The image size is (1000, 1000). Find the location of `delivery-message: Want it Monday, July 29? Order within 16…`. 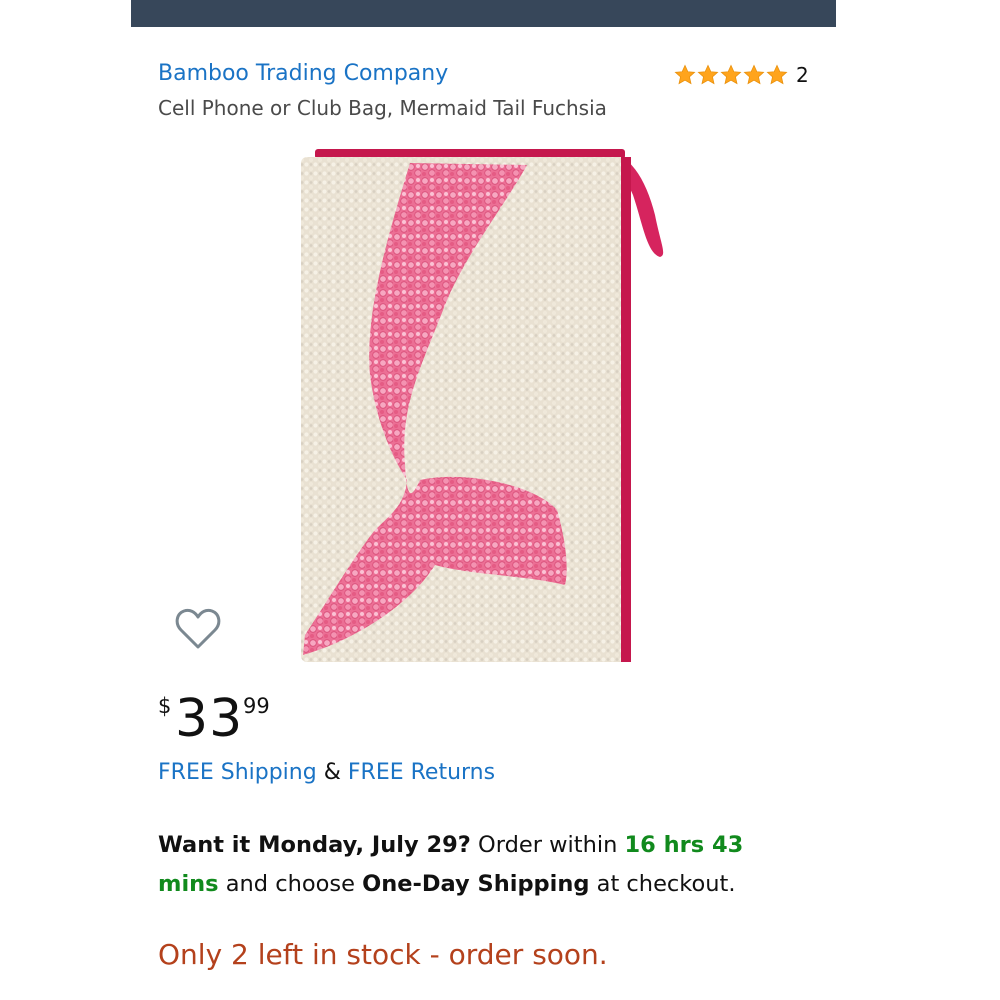

delivery-message: Want it Monday, July 29? Order within 16… is located at coordinates (483, 865).